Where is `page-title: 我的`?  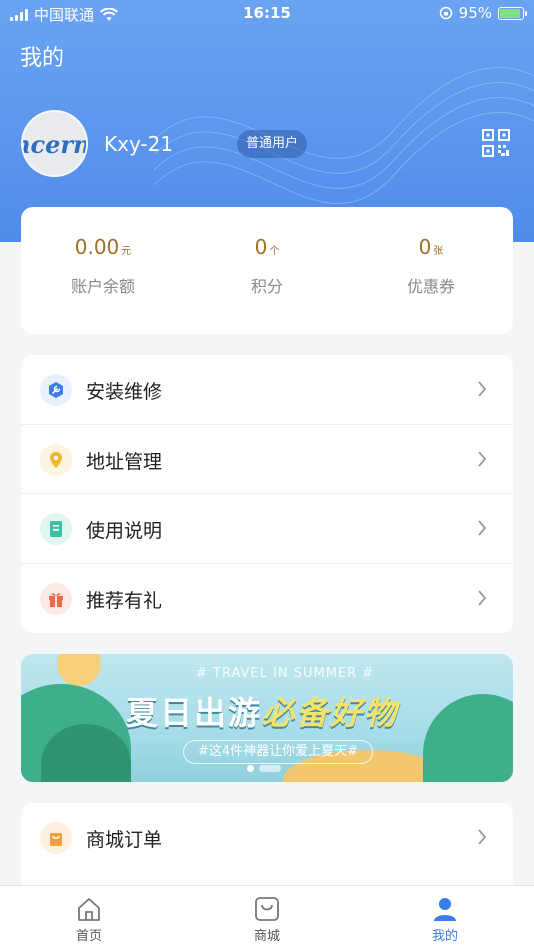
page-title: 我的 is located at coordinates (42, 58).